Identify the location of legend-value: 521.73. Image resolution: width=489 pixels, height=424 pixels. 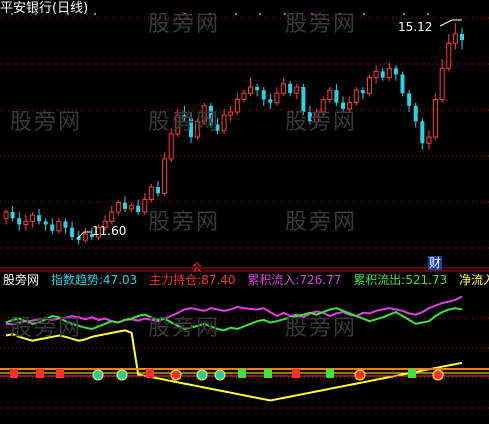
(426, 280).